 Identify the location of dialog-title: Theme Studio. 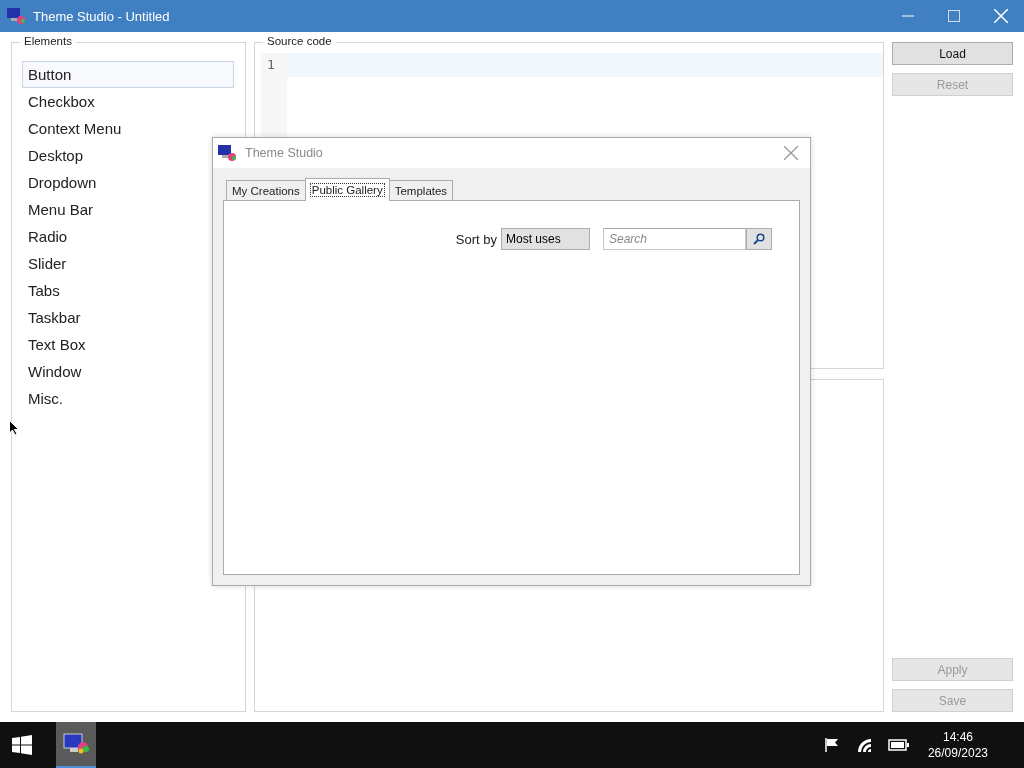
(284, 153).